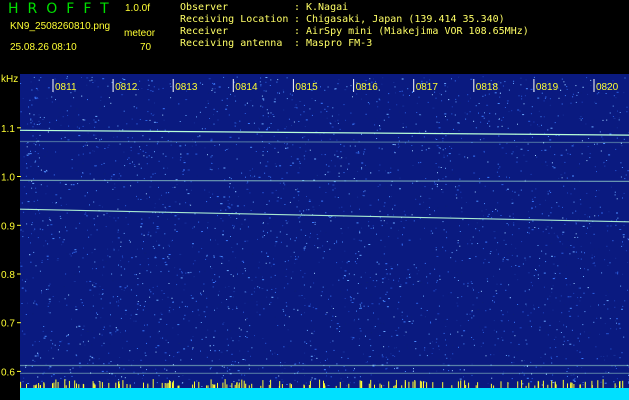 The image size is (629, 400). What do you see at coordinates (8, 275) in the screenshot?
I see `y-tick-label: 0.8` at bounding box center [8, 275].